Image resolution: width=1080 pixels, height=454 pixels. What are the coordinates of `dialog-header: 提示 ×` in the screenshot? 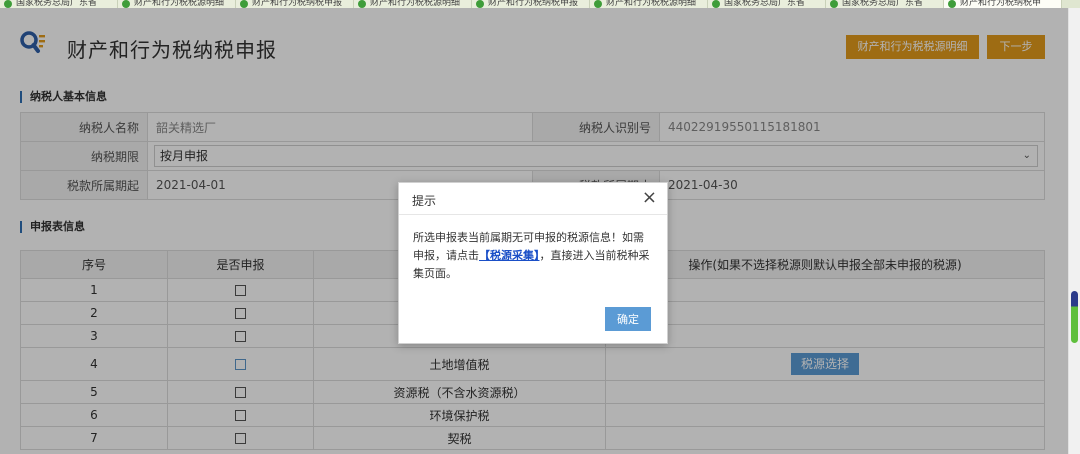 It's located at (533, 199).